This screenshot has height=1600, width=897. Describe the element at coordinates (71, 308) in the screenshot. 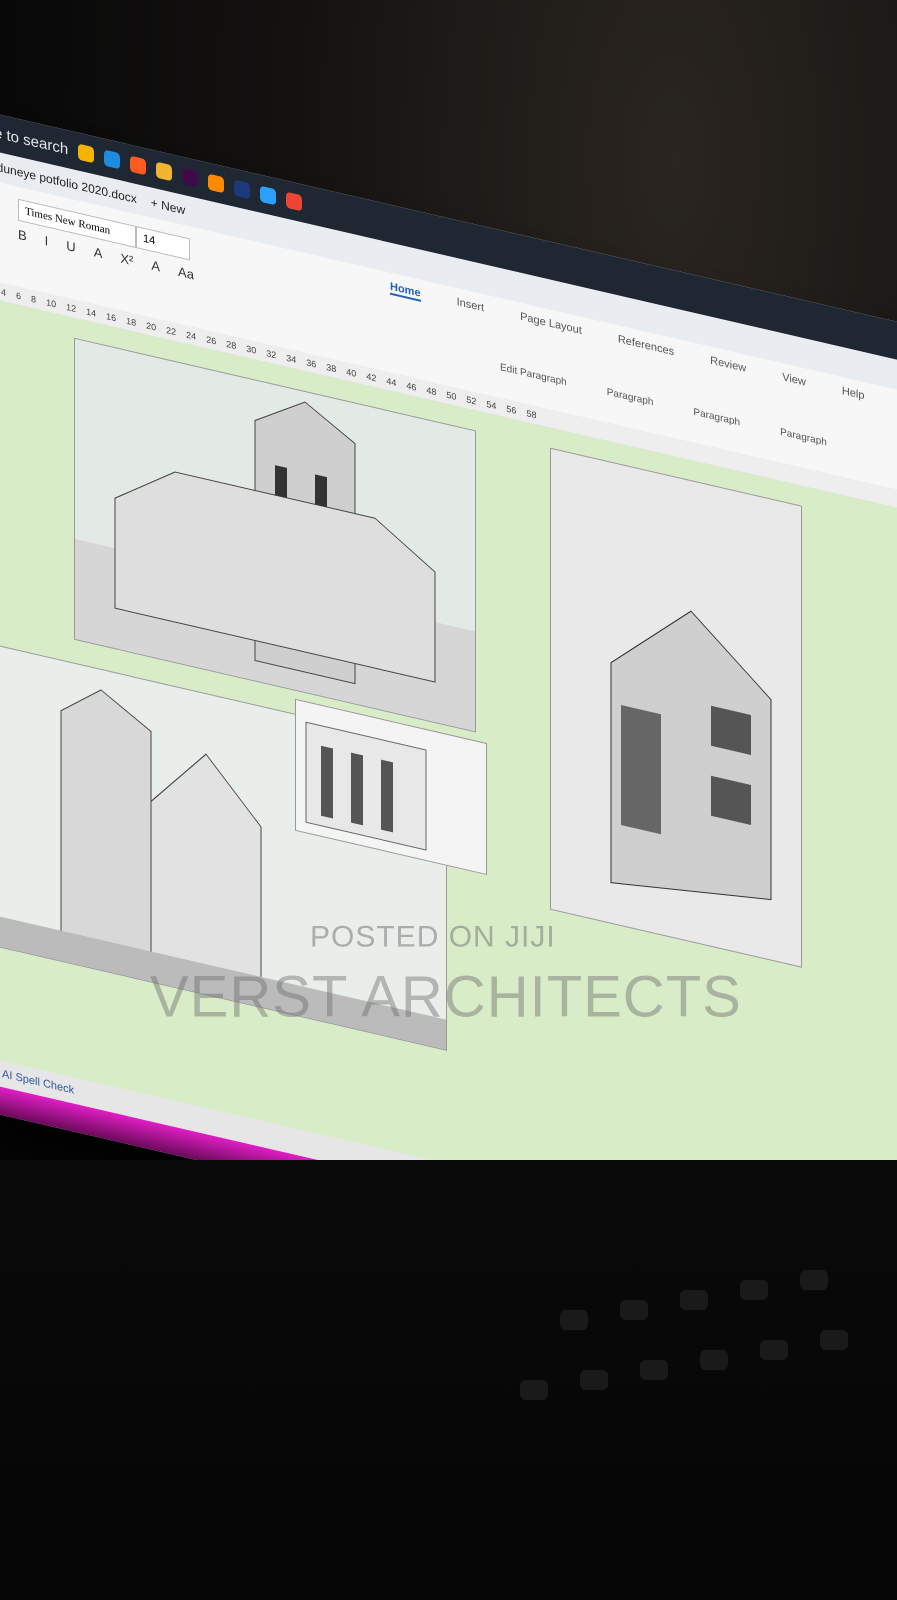

I see `ruler-tick: 12` at that location.